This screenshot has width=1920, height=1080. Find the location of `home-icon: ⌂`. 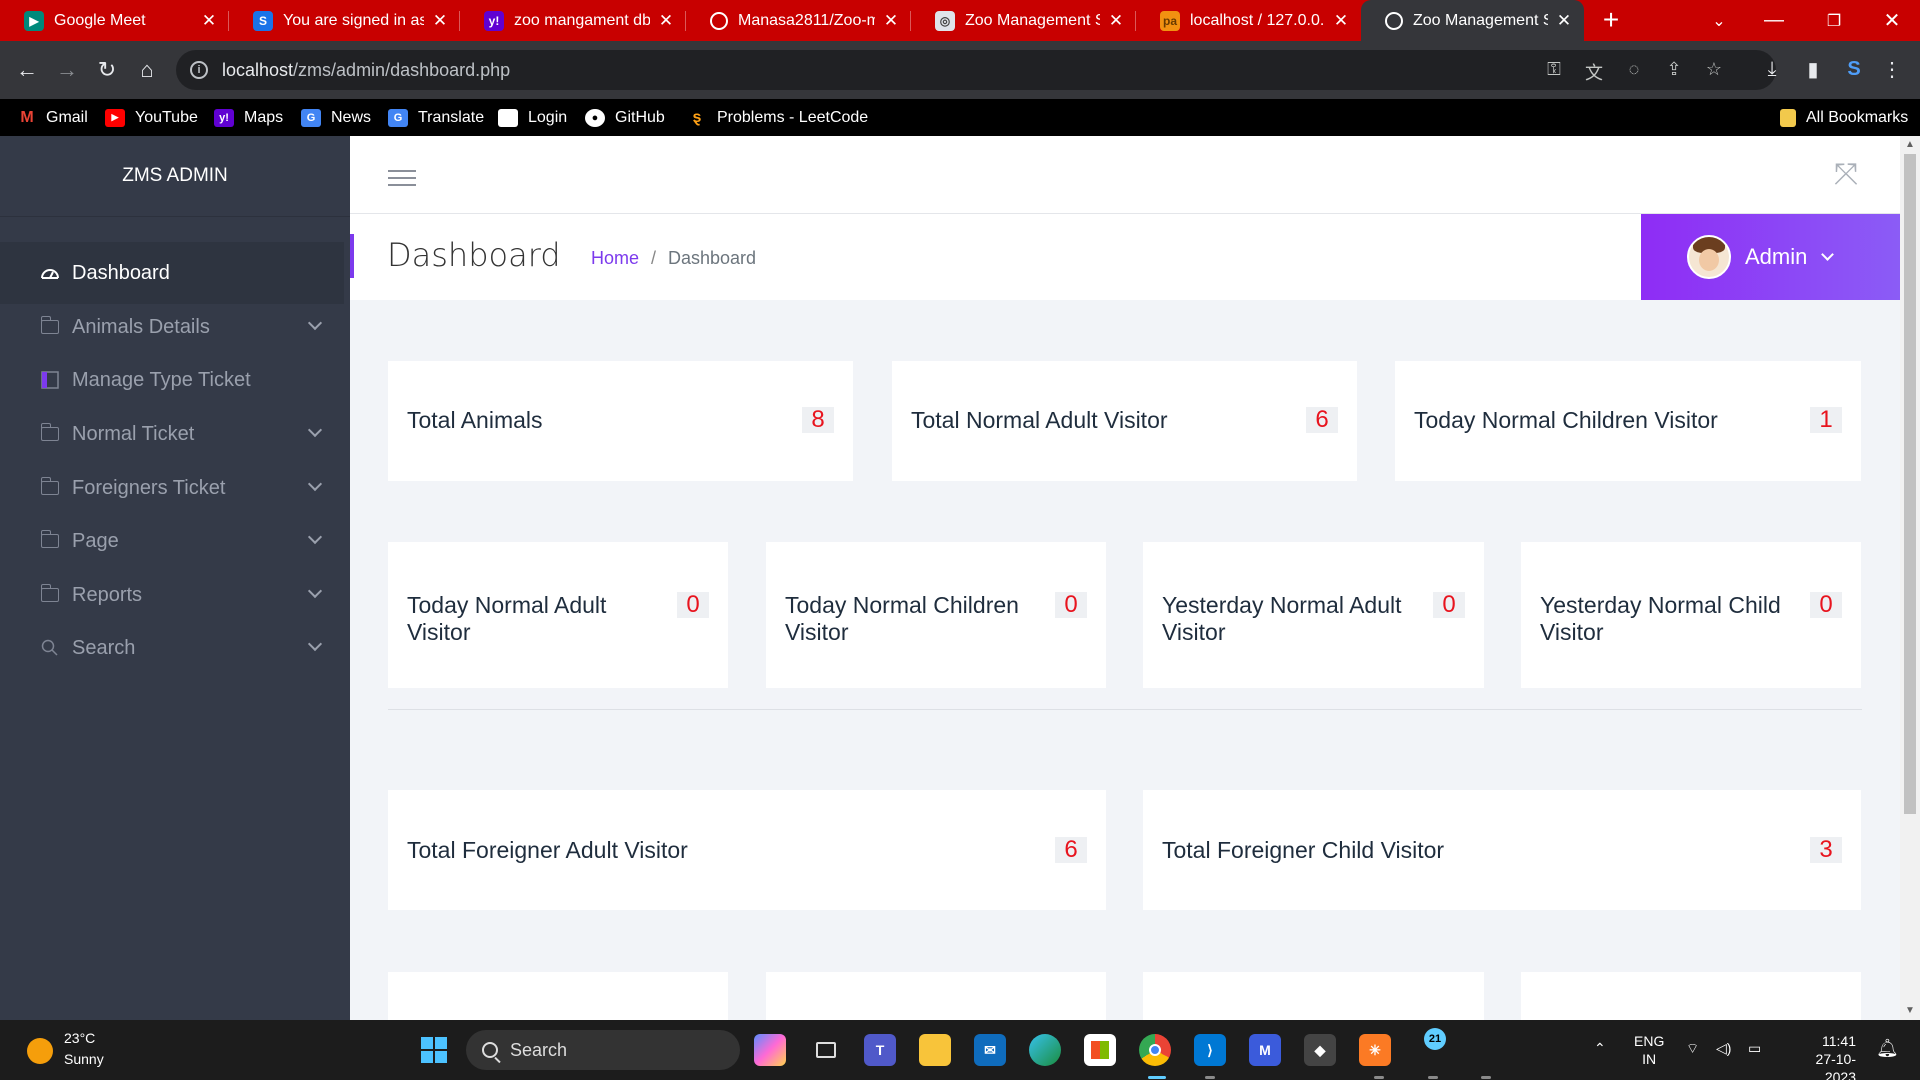

home-icon: ⌂ is located at coordinates (147, 70).